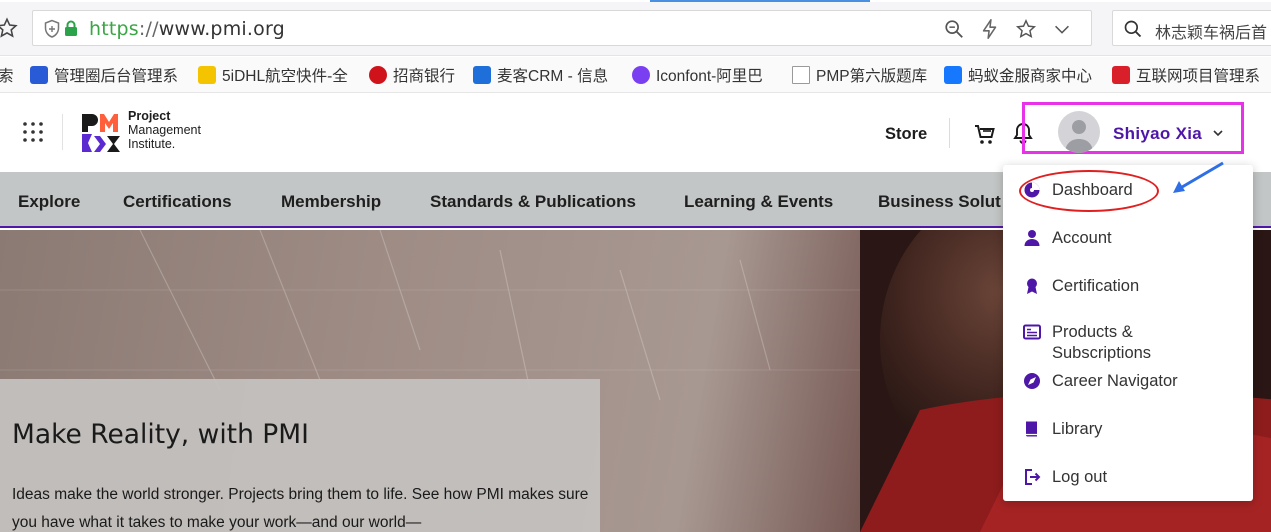 The width and height of the screenshot is (1271, 532). What do you see at coordinates (709, 76) in the screenshot?
I see `bookmark-label: Iconfont-阿里巴` at bounding box center [709, 76].